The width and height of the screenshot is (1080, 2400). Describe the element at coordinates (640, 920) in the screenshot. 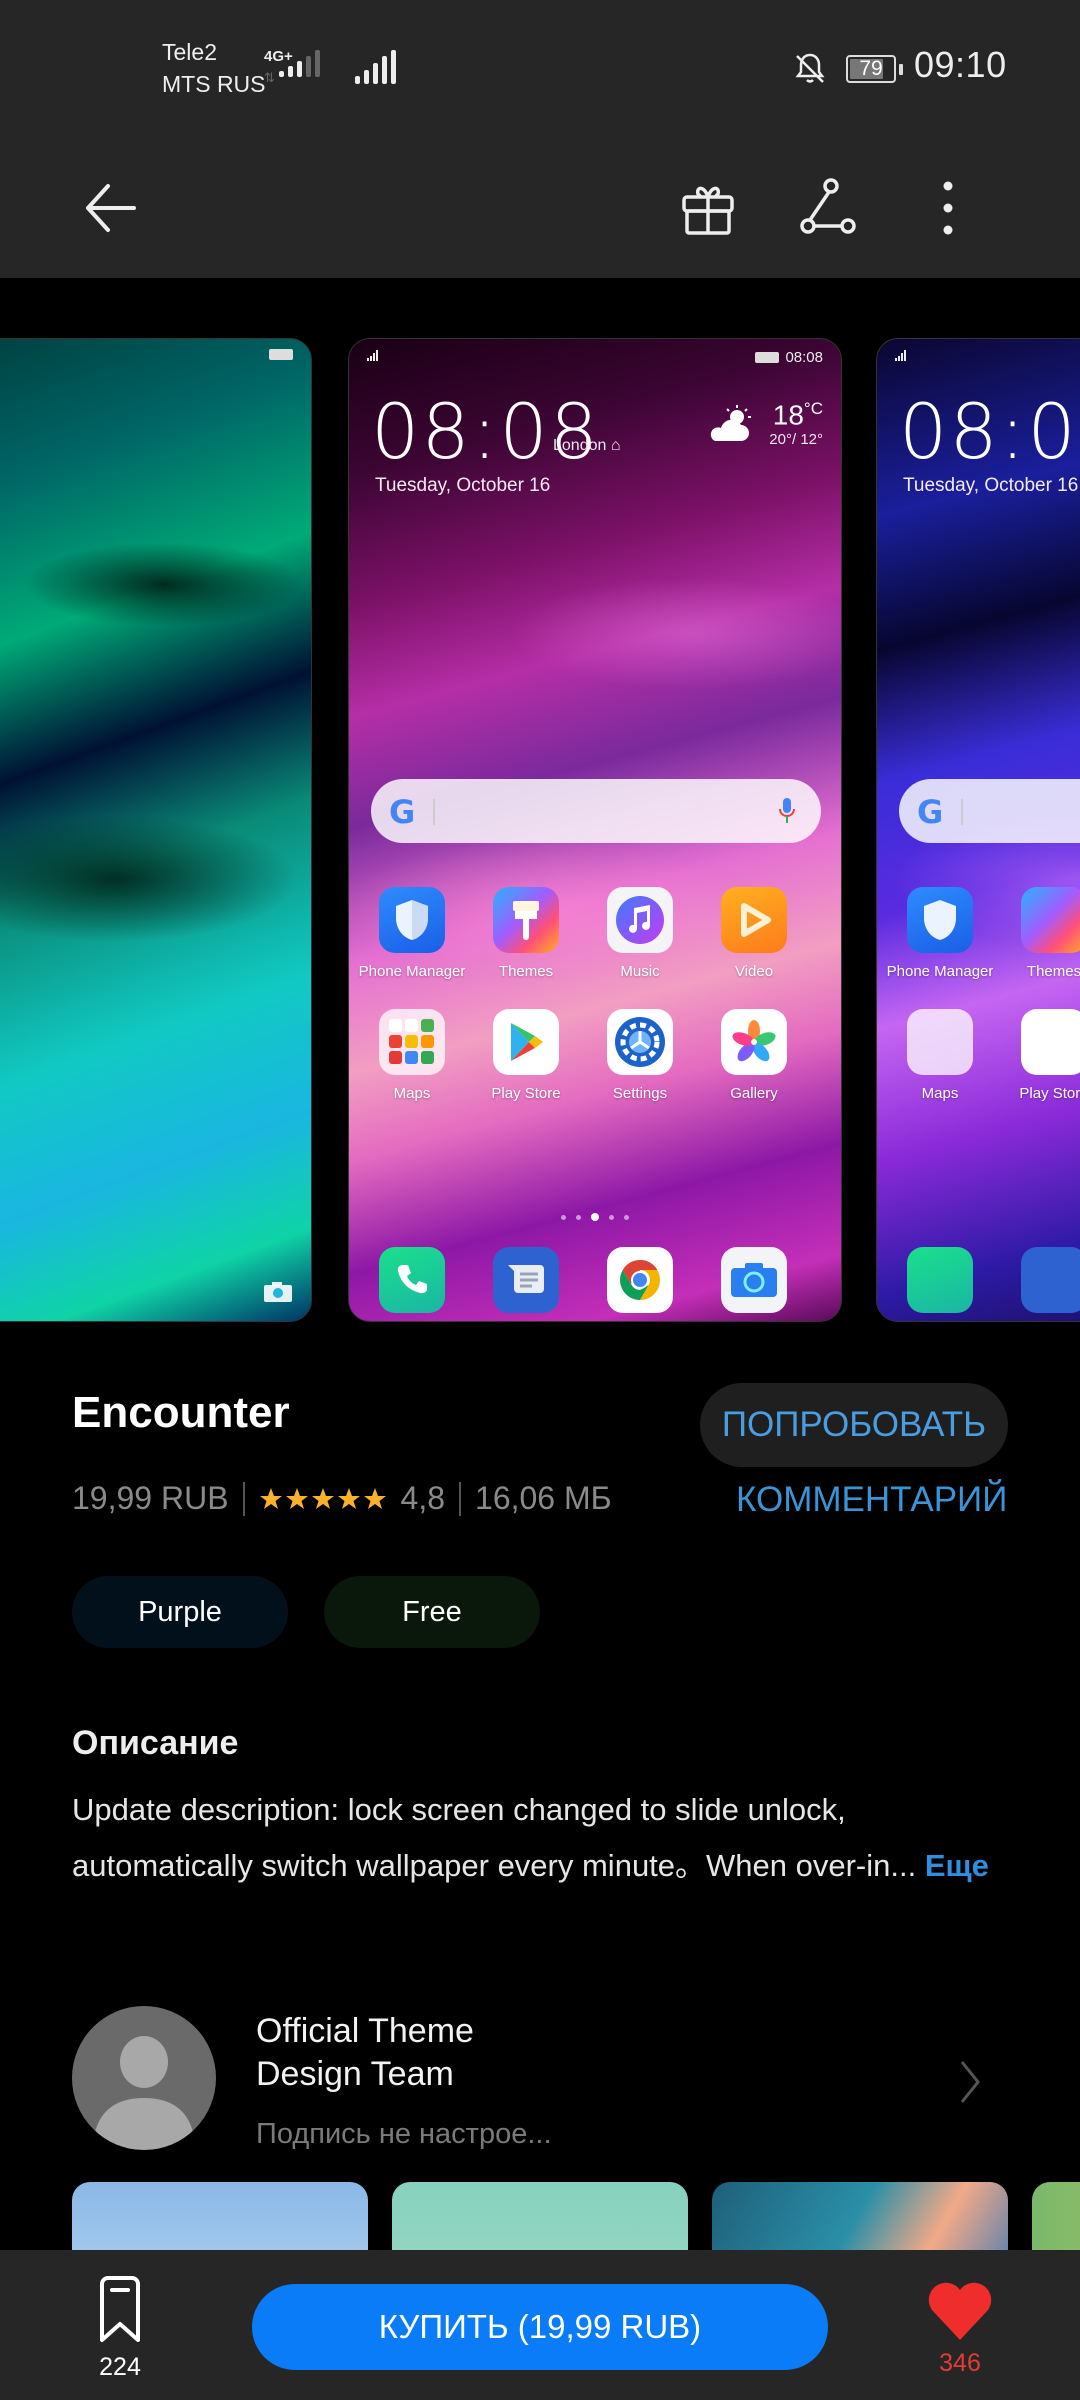

I see `music-note-icon` at that location.